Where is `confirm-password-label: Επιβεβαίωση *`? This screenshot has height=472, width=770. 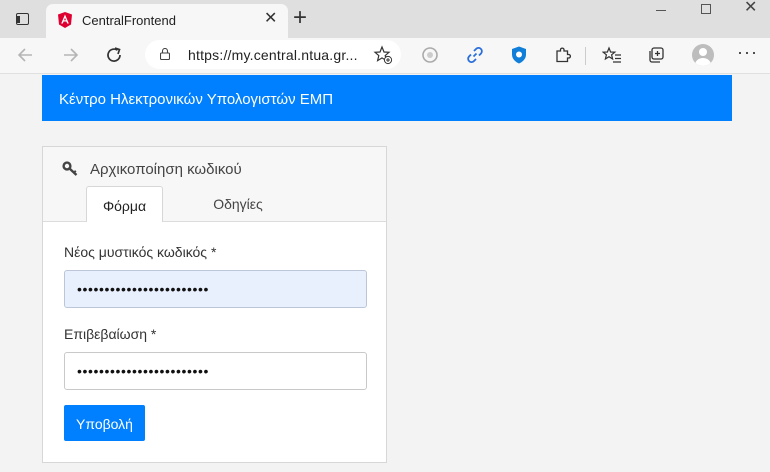 confirm-password-label: Επιβεβαίωση * is located at coordinates (110, 334).